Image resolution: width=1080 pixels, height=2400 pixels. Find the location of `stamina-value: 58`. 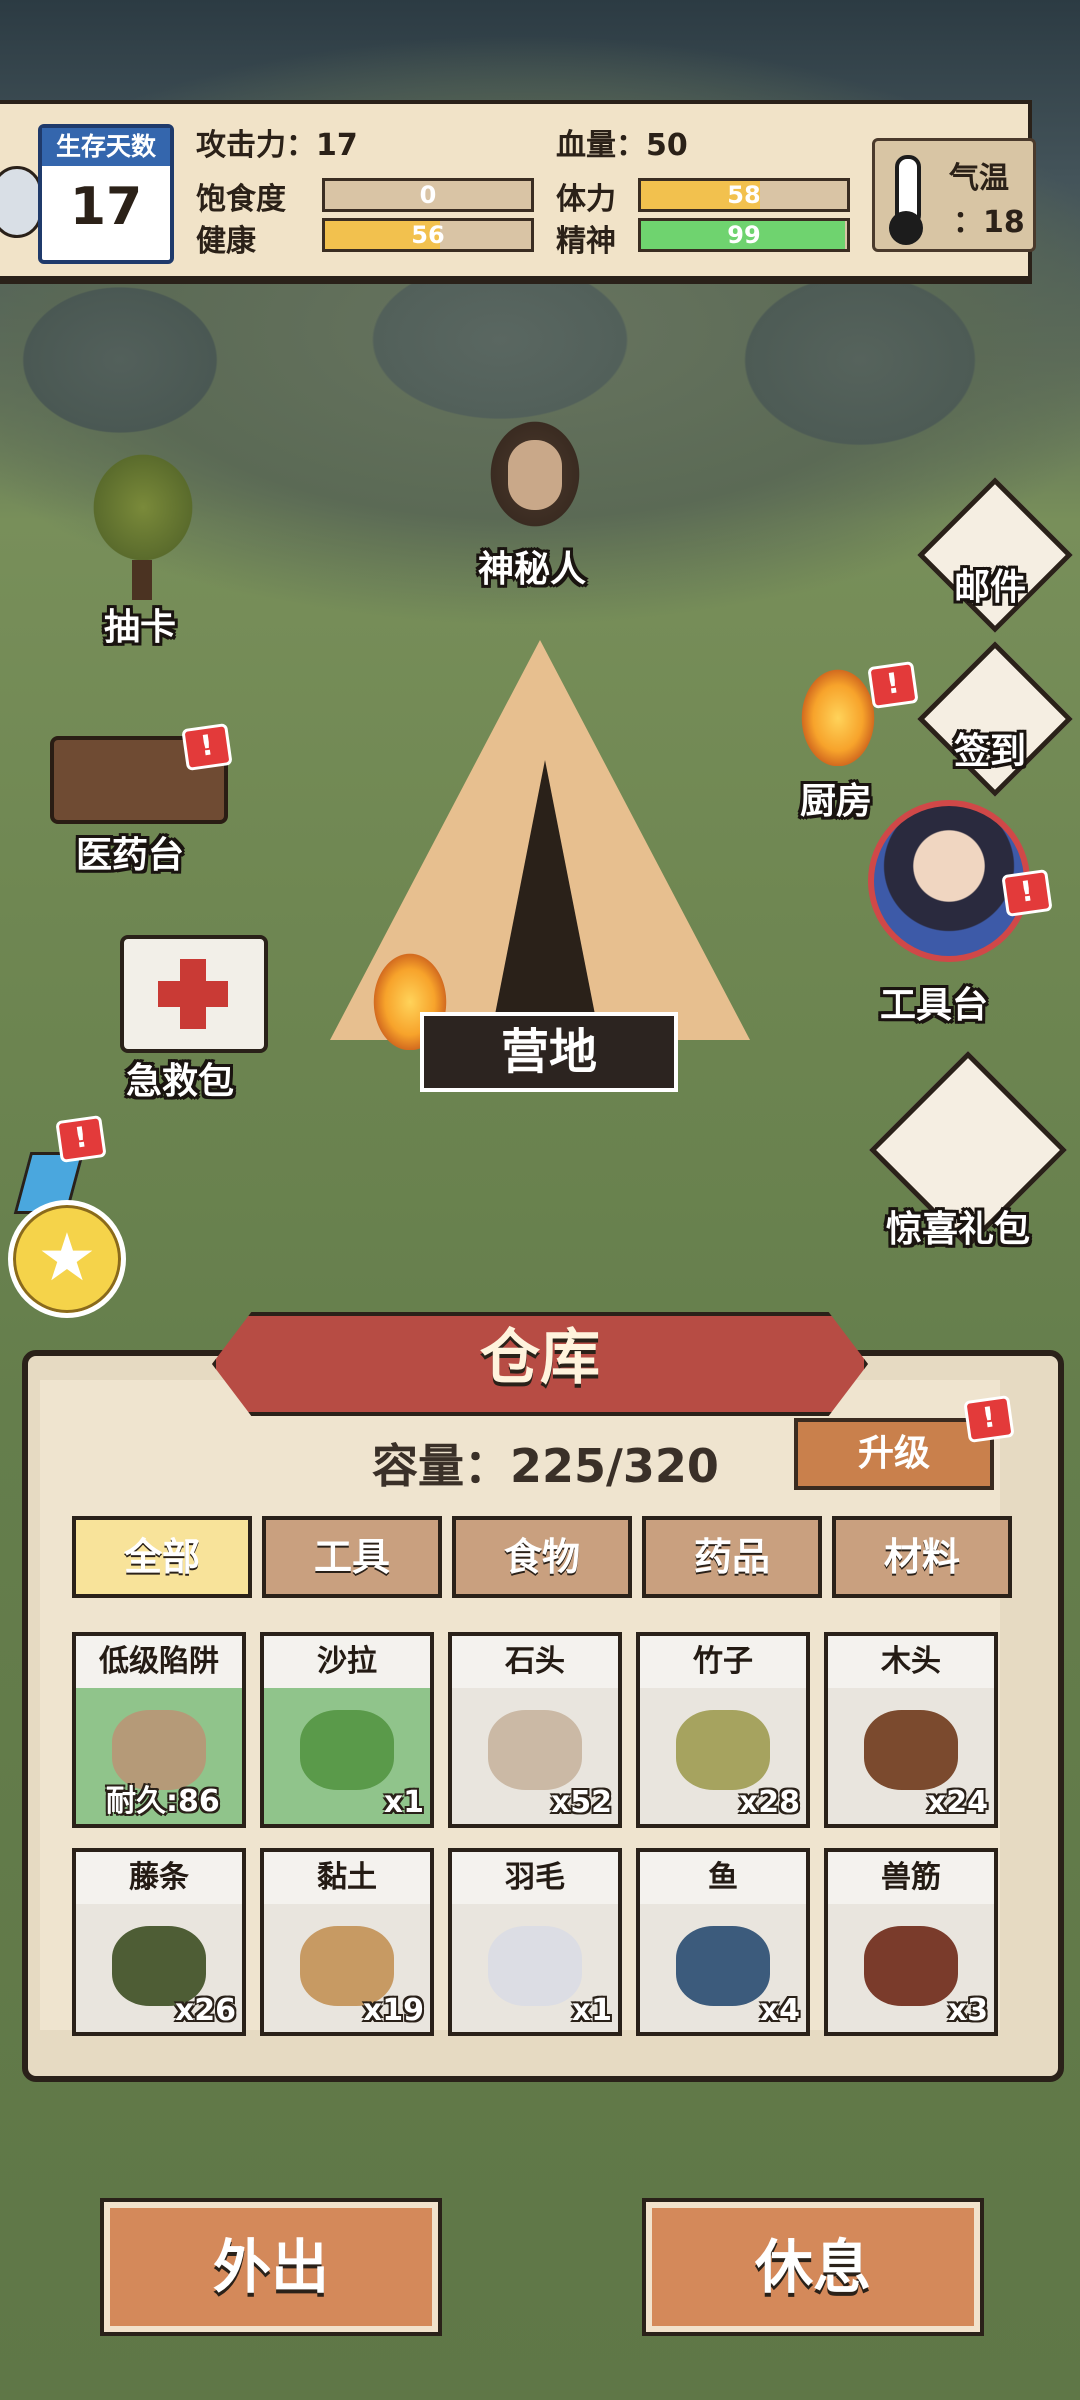

stamina-value: 58 is located at coordinates (744, 195).